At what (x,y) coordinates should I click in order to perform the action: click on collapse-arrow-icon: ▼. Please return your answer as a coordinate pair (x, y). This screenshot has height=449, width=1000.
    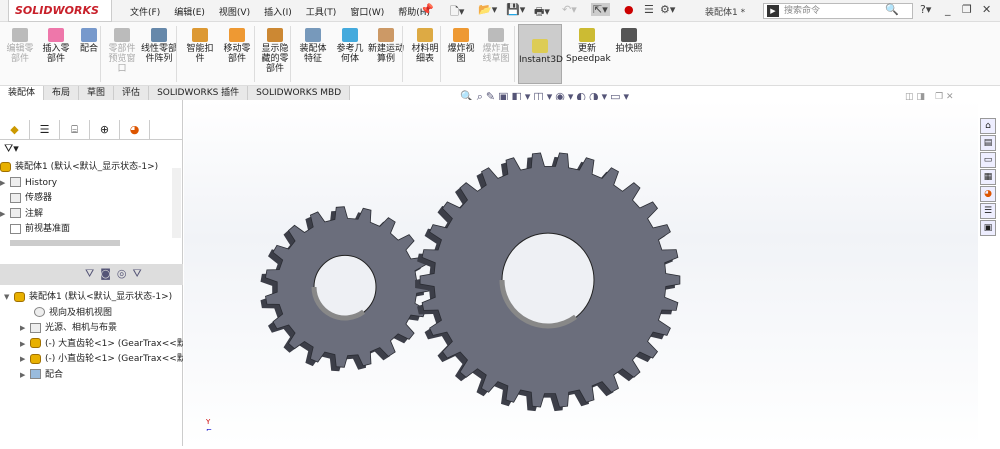
    Looking at the image, I should click on (9, 298).